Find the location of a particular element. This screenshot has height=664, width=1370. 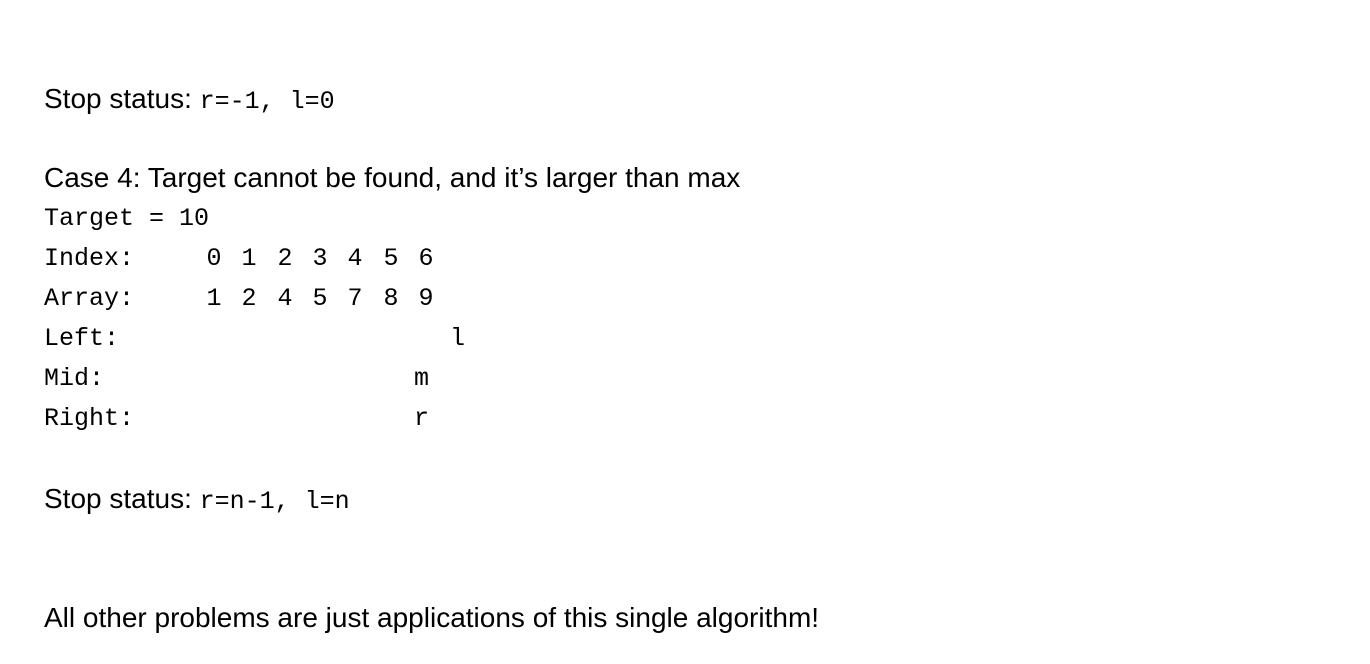

index-cell: 5 is located at coordinates (391, 258).